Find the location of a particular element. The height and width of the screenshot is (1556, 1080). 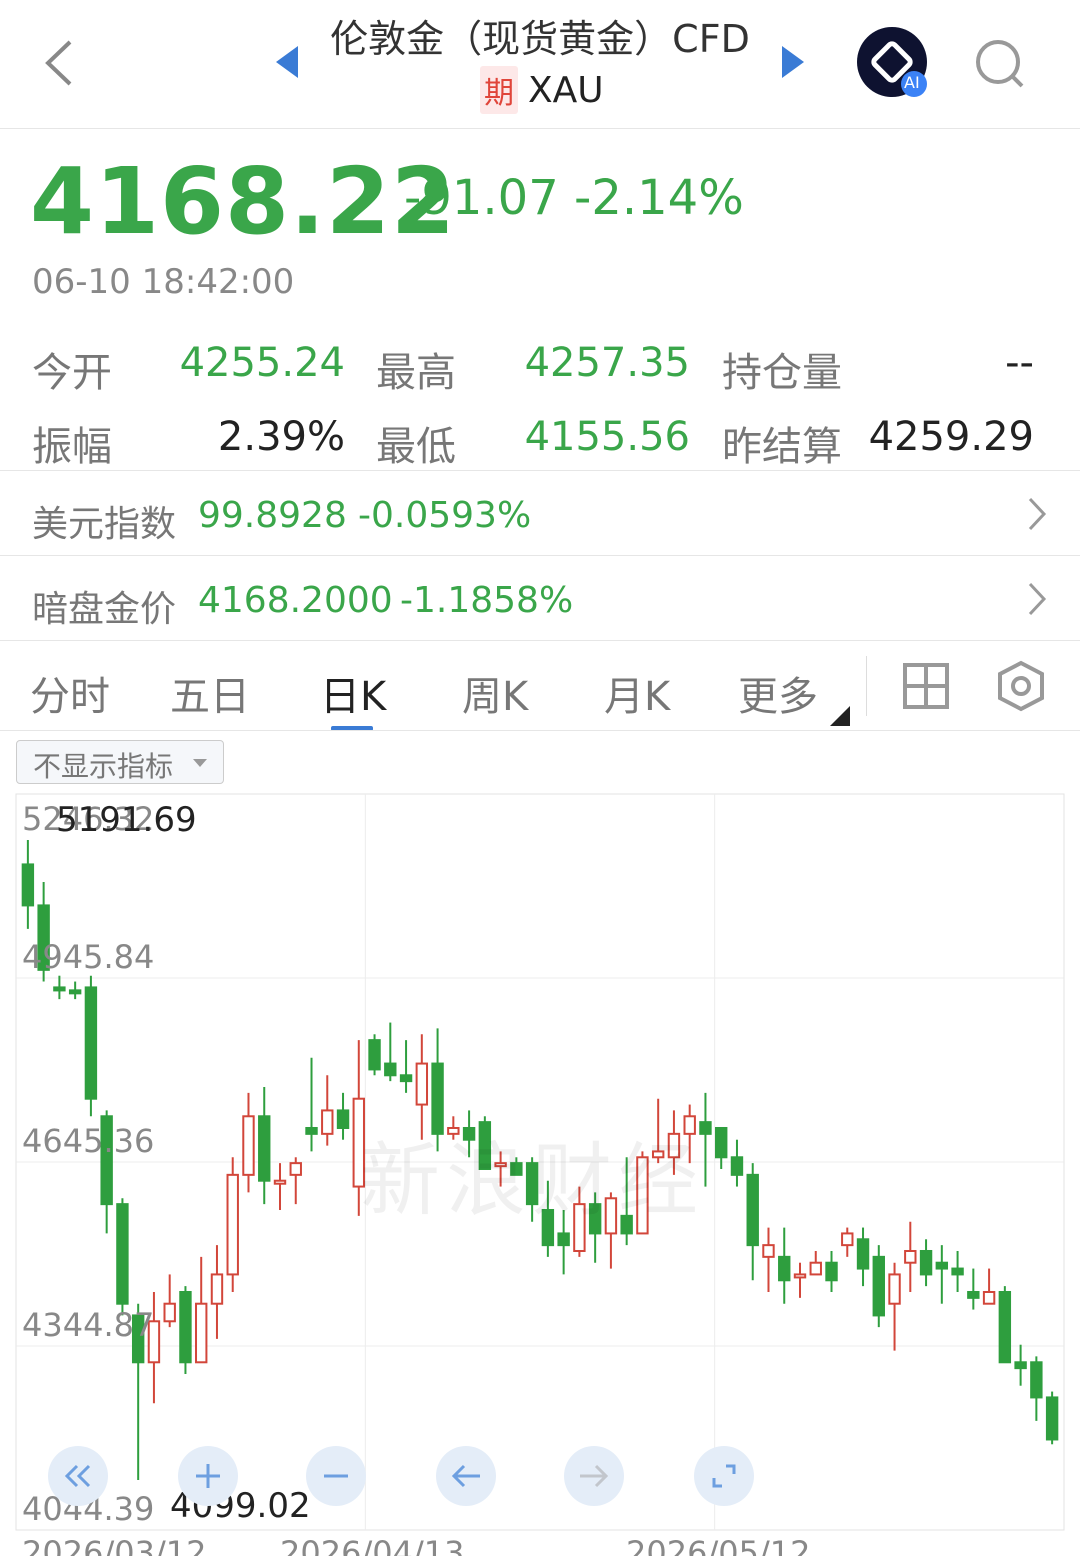

pan-right-button is located at coordinates (594, 1476).